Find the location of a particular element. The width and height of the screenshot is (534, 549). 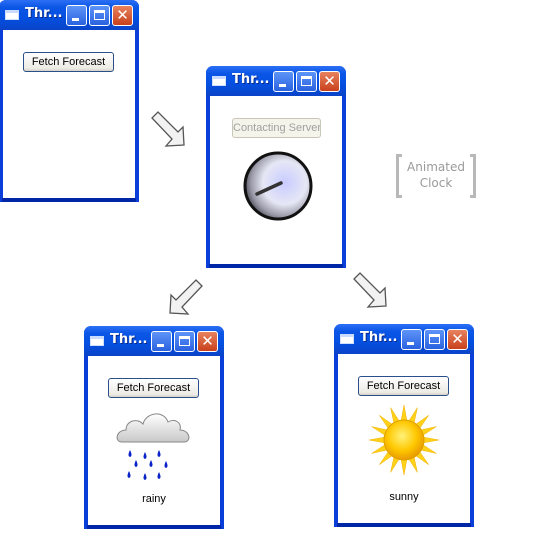

window-client: Fetch Forecast sunny is located at coordinates (404, 438).